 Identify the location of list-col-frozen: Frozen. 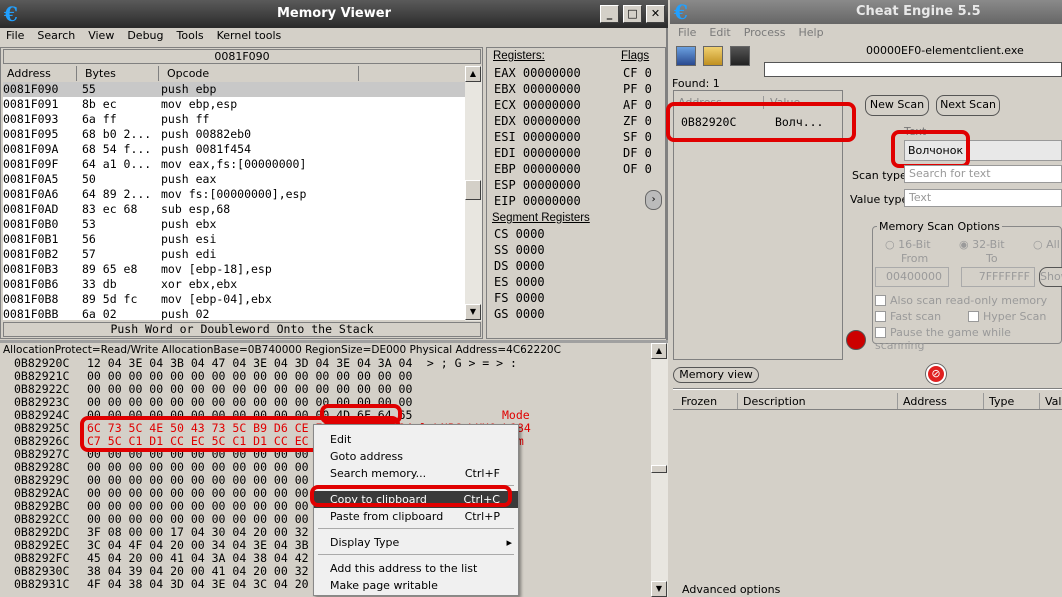
(699, 401).